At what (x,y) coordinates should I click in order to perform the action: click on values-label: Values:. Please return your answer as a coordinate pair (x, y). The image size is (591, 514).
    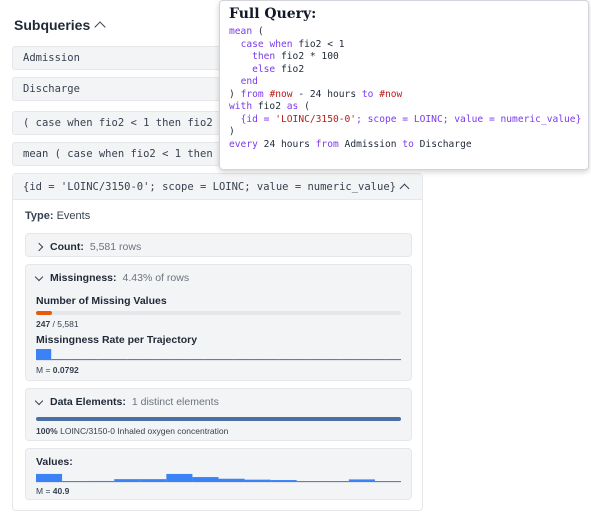
    Looking at the image, I should click on (54, 462).